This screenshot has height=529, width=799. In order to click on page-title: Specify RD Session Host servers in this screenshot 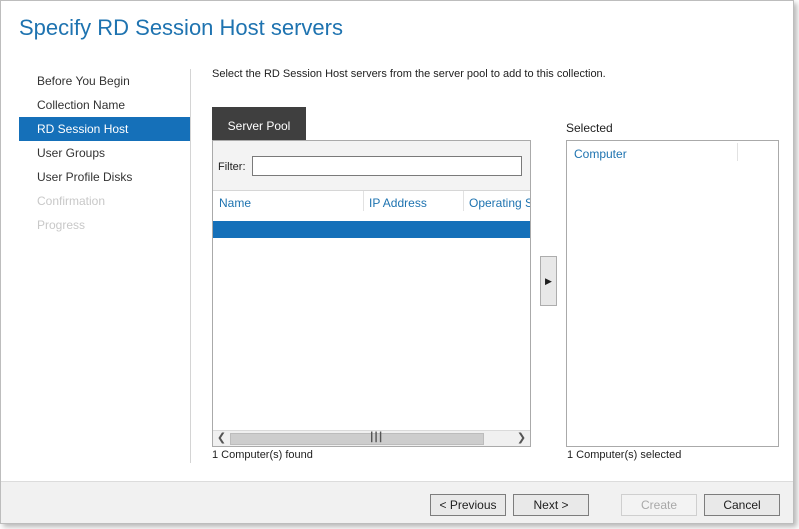, I will do `click(181, 27)`.